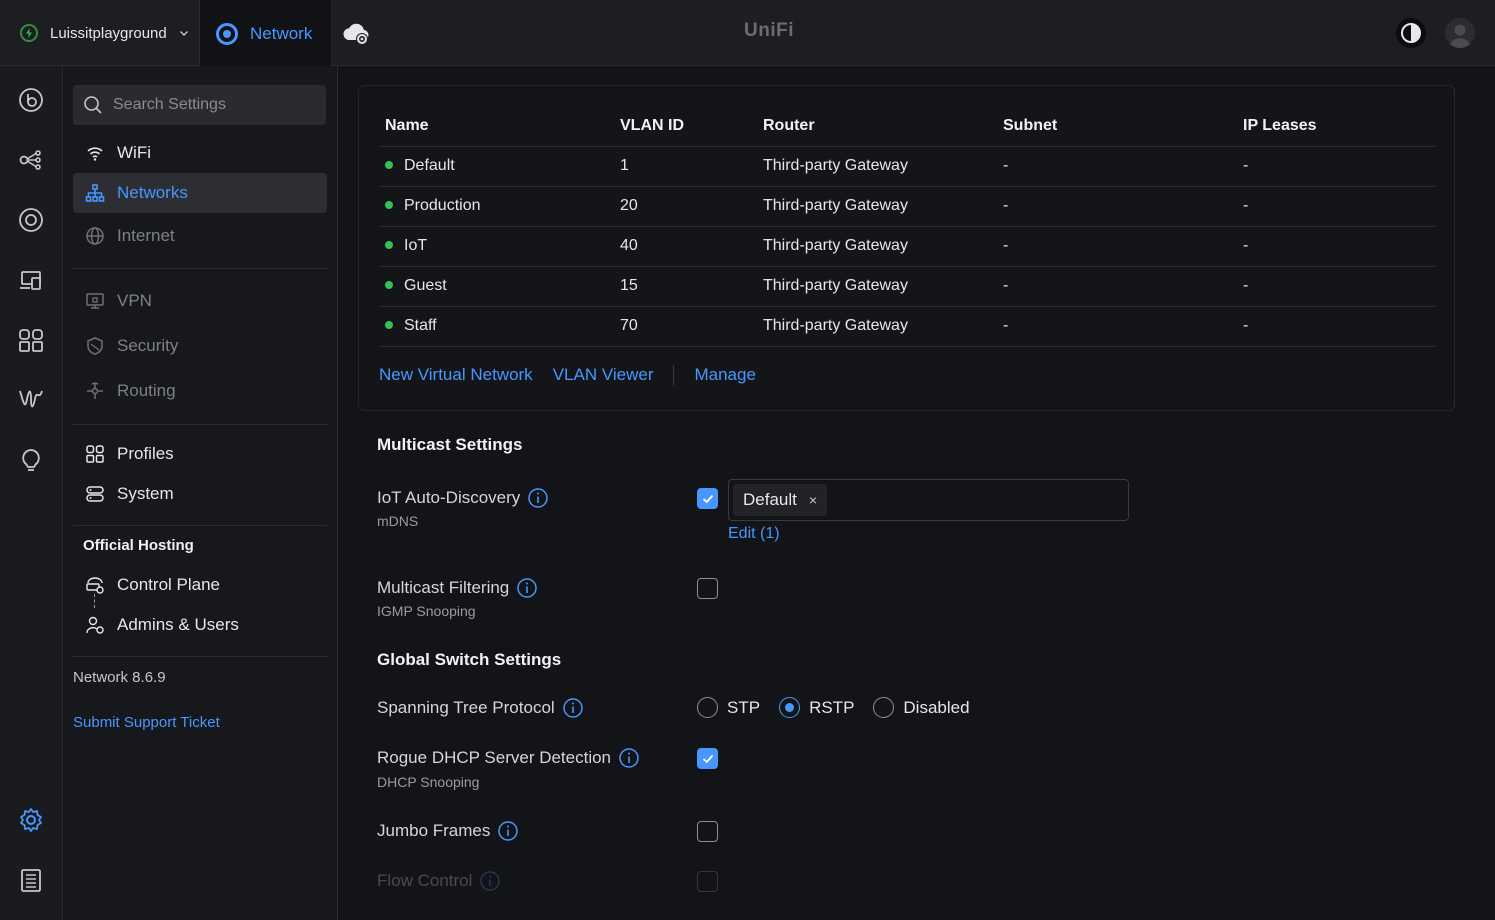  Describe the element at coordinates (148, 345) in the screenshot. I see `sidebar-item-label: Security` at that location.